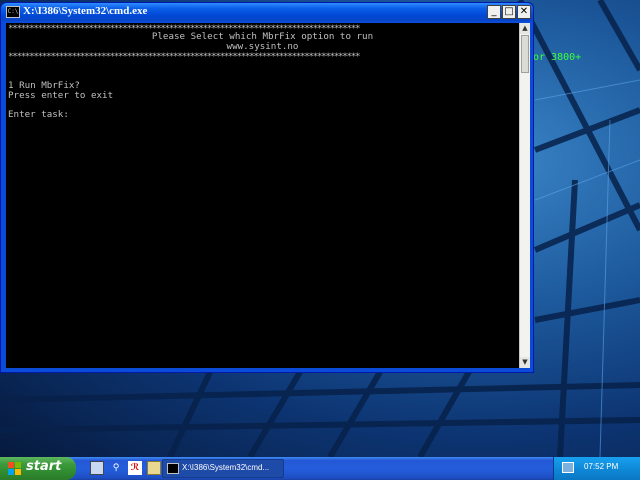 This screenshot has width=640, height=480. I want to click on acrobat-icon: ℛ, so click(135, 468).